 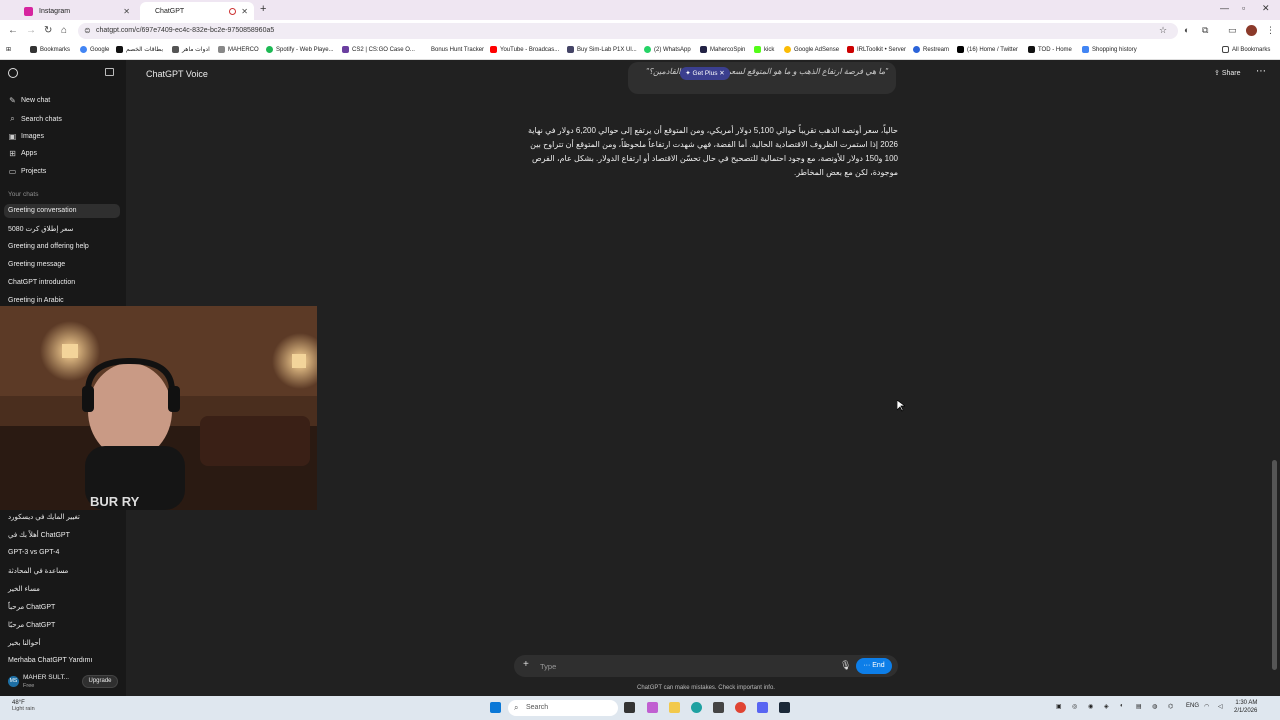 I want to click on site-info-icon: ⊜, so click(x=87, y=30).